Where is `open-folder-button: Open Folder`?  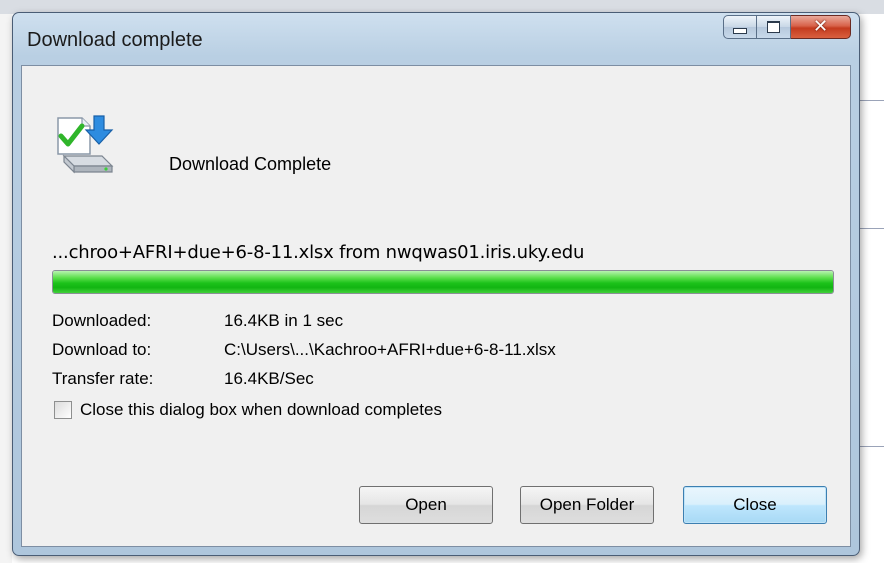 open-folder-button: Open Folder is located at coordinates (587, 505).